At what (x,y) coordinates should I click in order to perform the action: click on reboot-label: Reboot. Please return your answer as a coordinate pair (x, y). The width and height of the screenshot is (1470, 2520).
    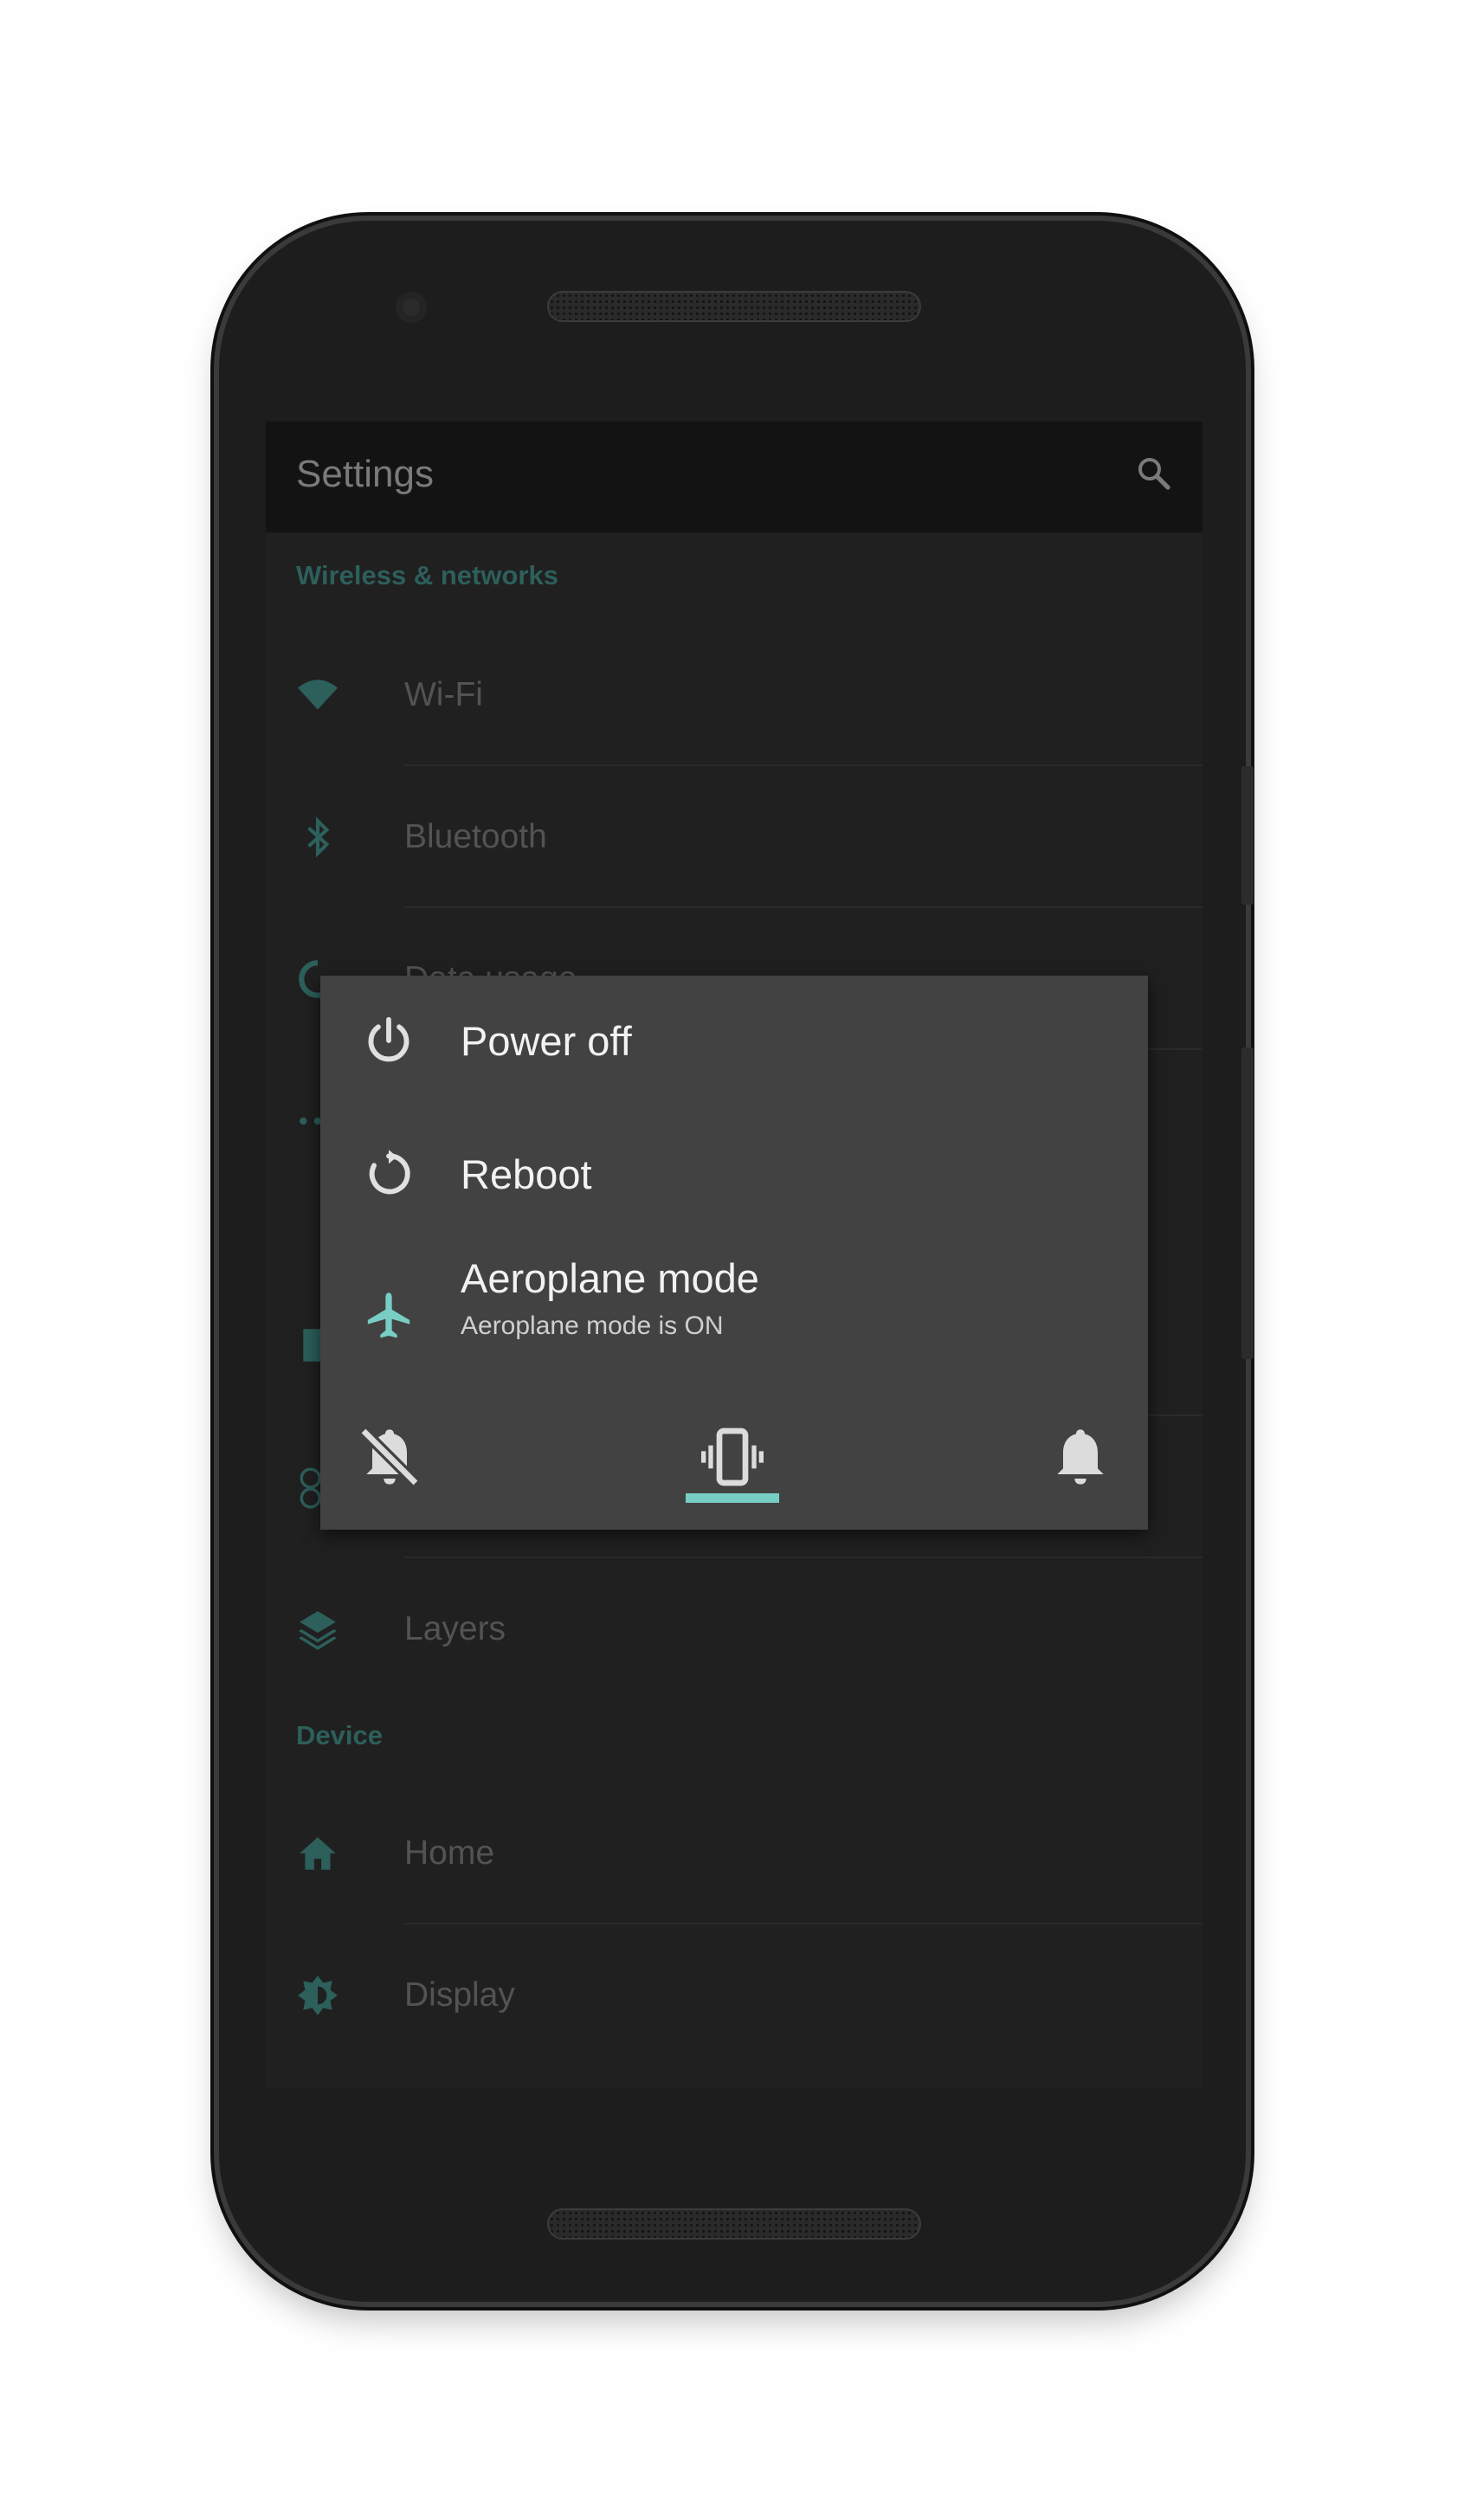
    Looking at the image, I should click on (526, 1174).